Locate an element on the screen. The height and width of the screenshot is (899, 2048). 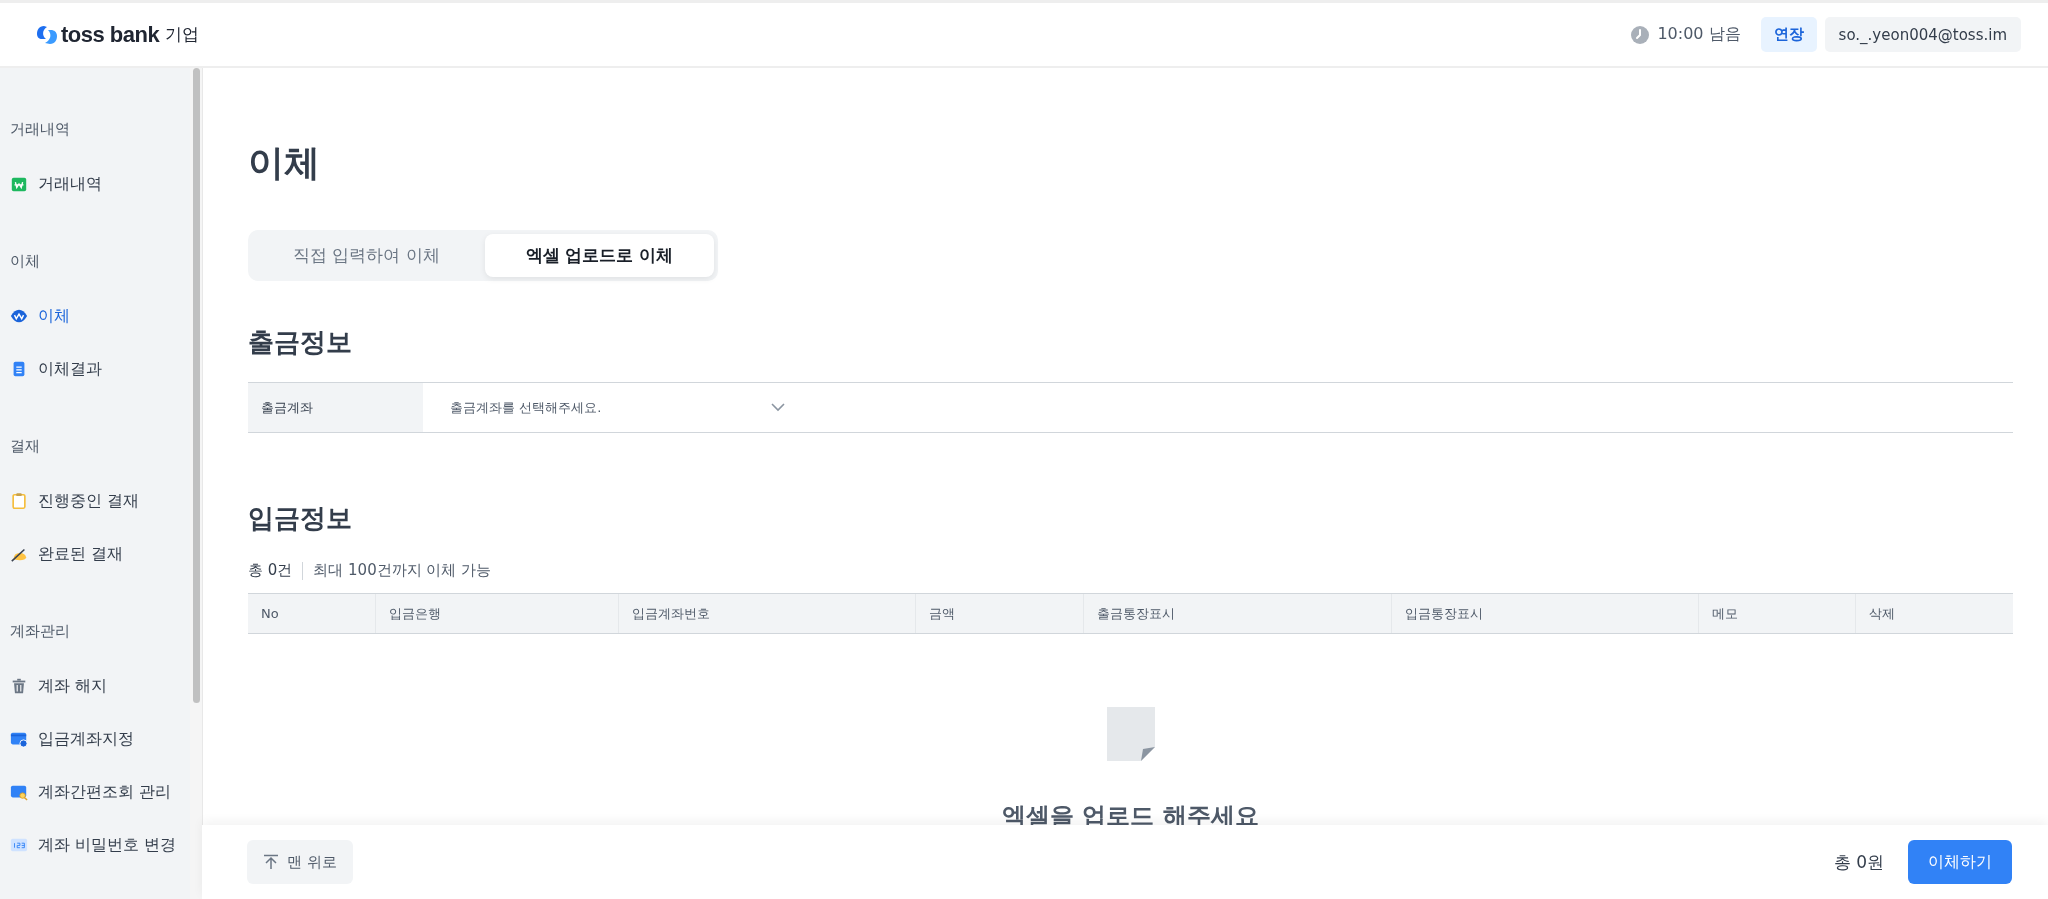
calendar-icon is located at coordinates (19, 184).